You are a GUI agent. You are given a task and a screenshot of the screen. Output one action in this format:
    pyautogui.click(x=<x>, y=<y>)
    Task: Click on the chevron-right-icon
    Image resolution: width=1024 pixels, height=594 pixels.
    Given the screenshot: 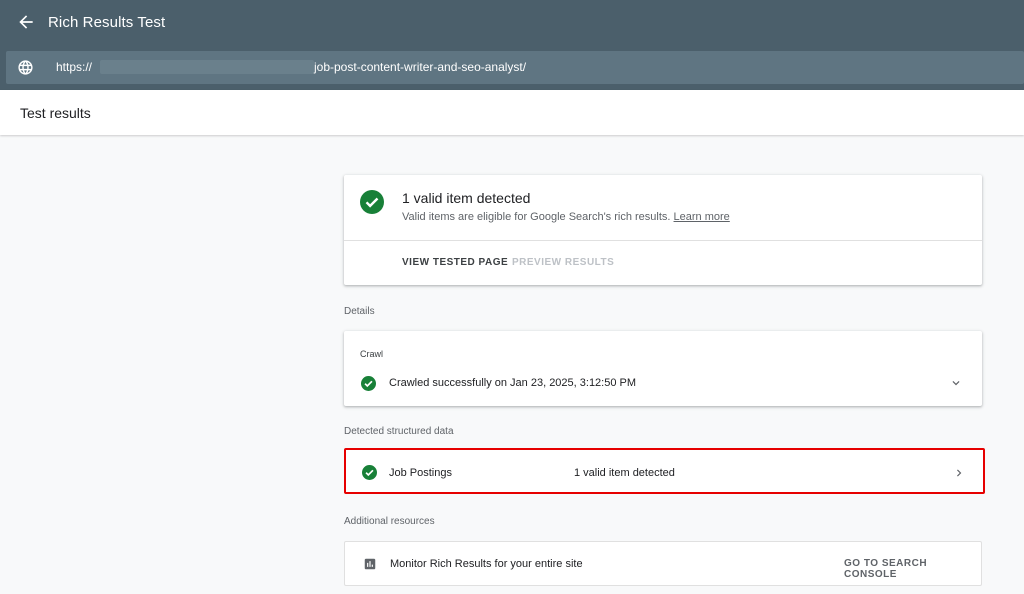 What is the action you would take?
    pyautogui.click(x=959, y=473)
    